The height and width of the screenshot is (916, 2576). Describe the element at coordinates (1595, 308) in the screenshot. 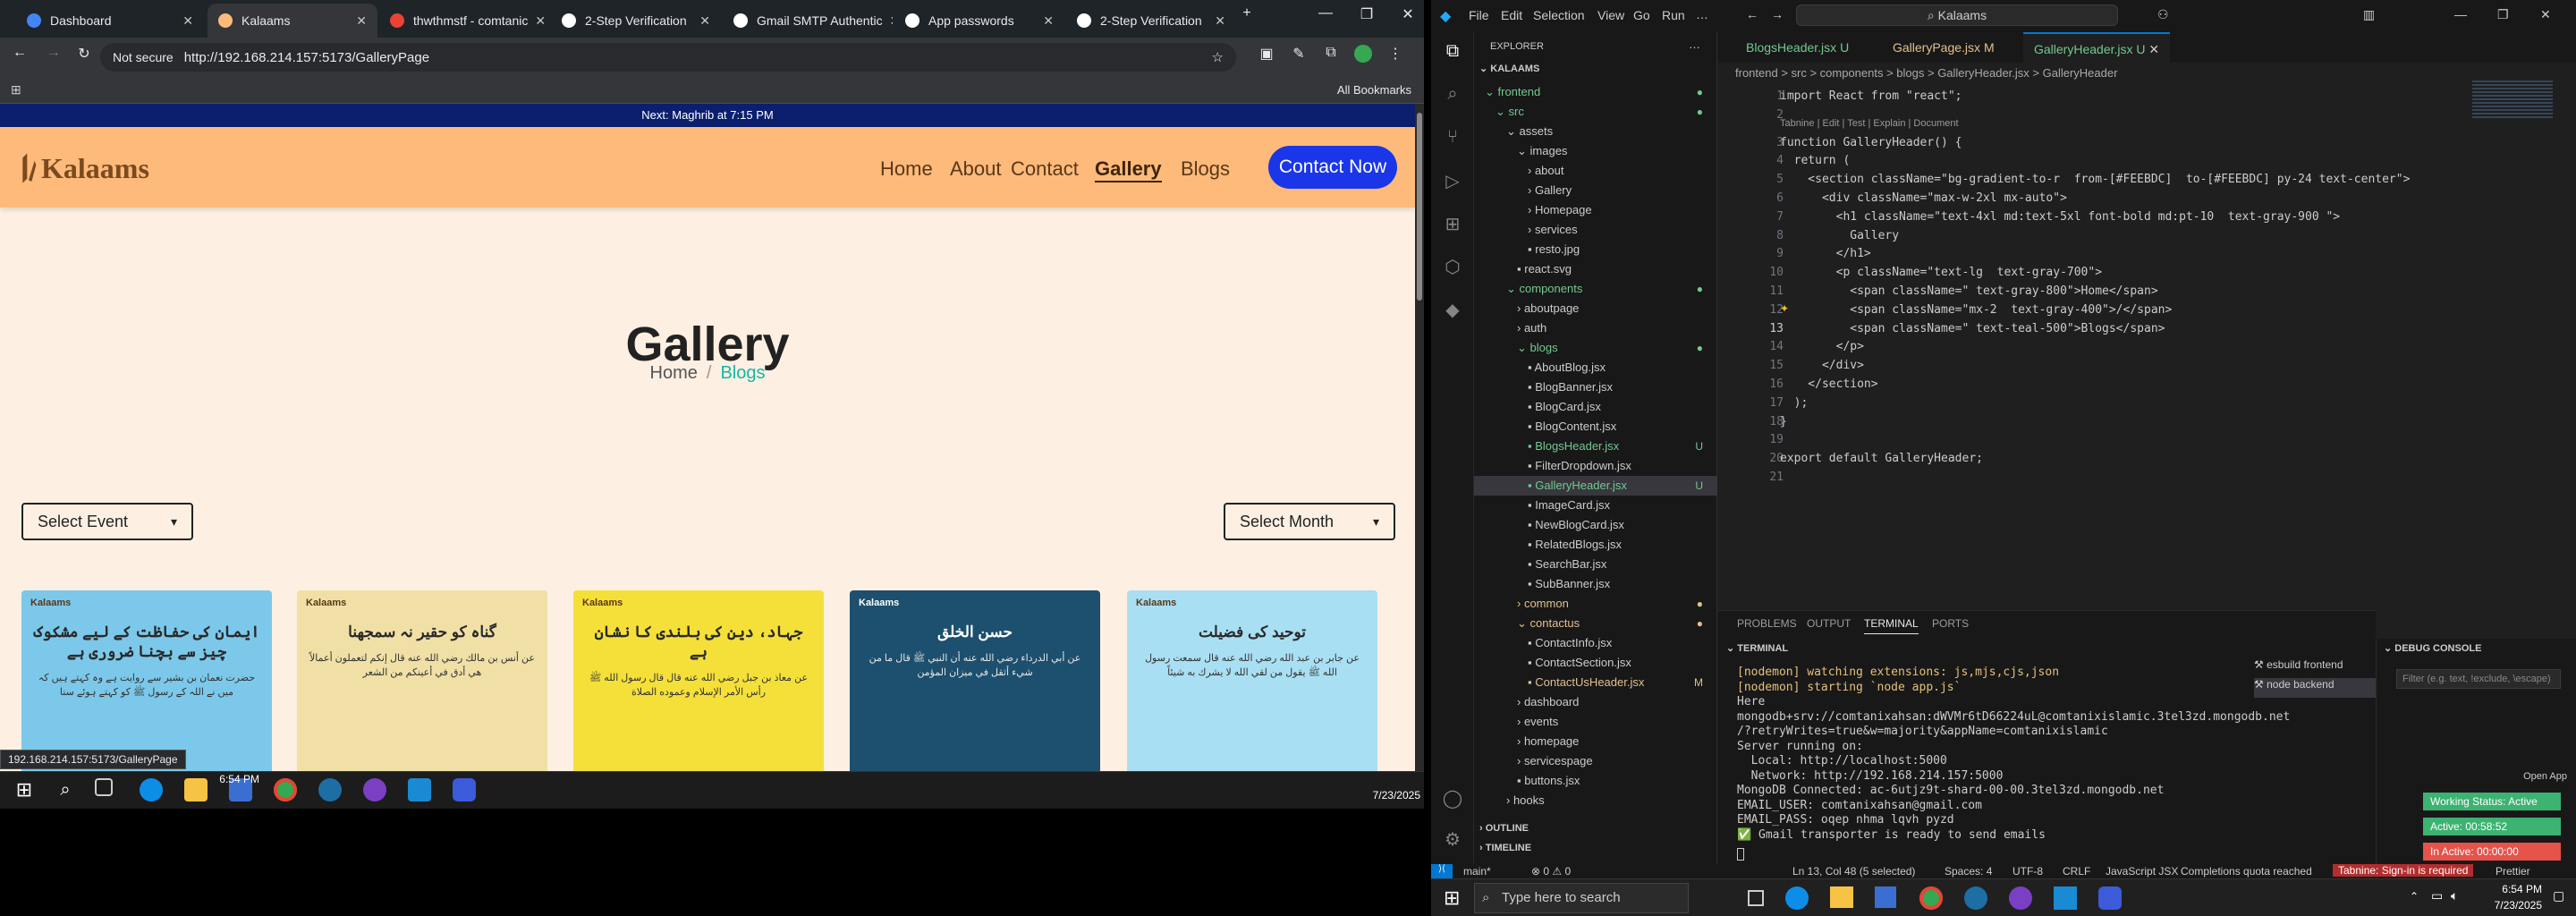

I see `tree-folder: › aboutpage` at that location.